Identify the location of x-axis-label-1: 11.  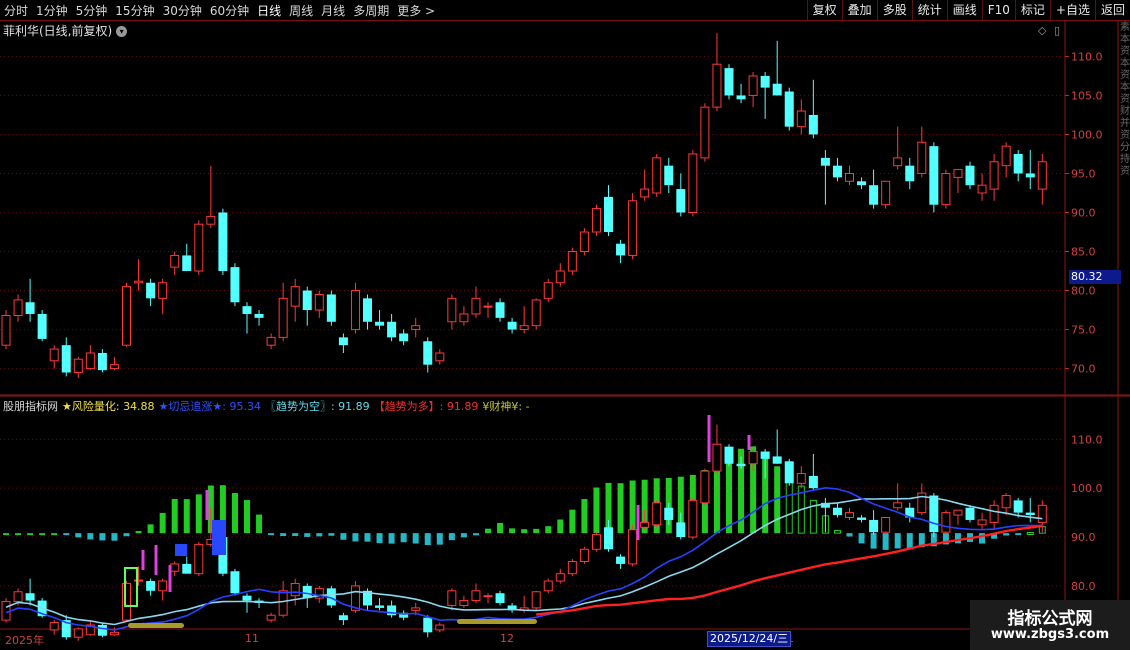
(252, 638).